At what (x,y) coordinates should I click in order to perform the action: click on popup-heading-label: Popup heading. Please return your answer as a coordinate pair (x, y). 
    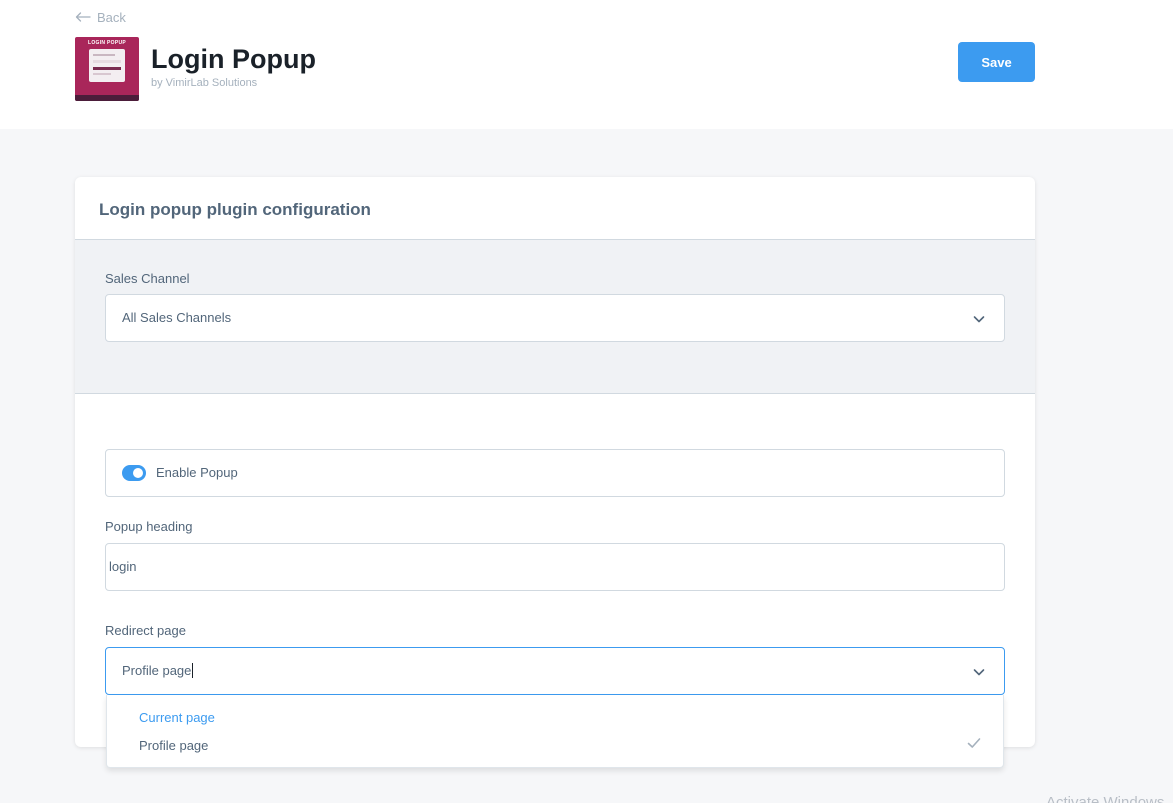
    Looking at the image, I should click on (149, 526).